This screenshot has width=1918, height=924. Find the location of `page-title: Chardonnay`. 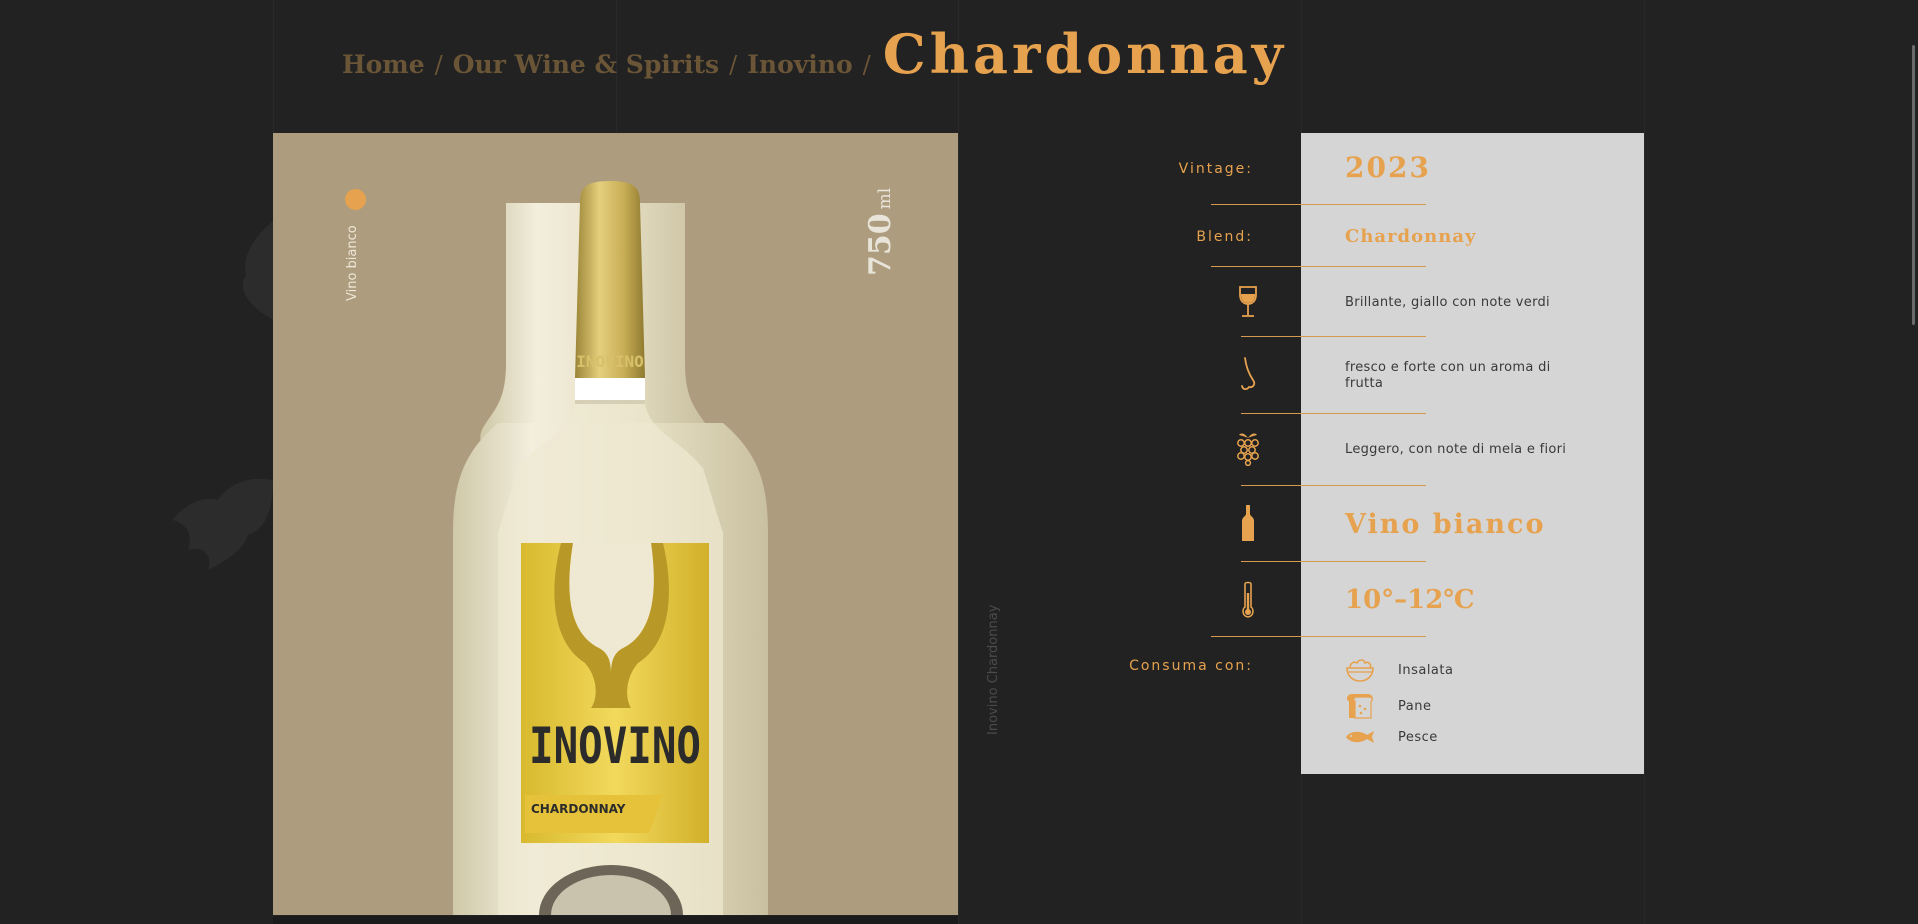

page-title: Chardonnay is located at coordinates (1085, 54).